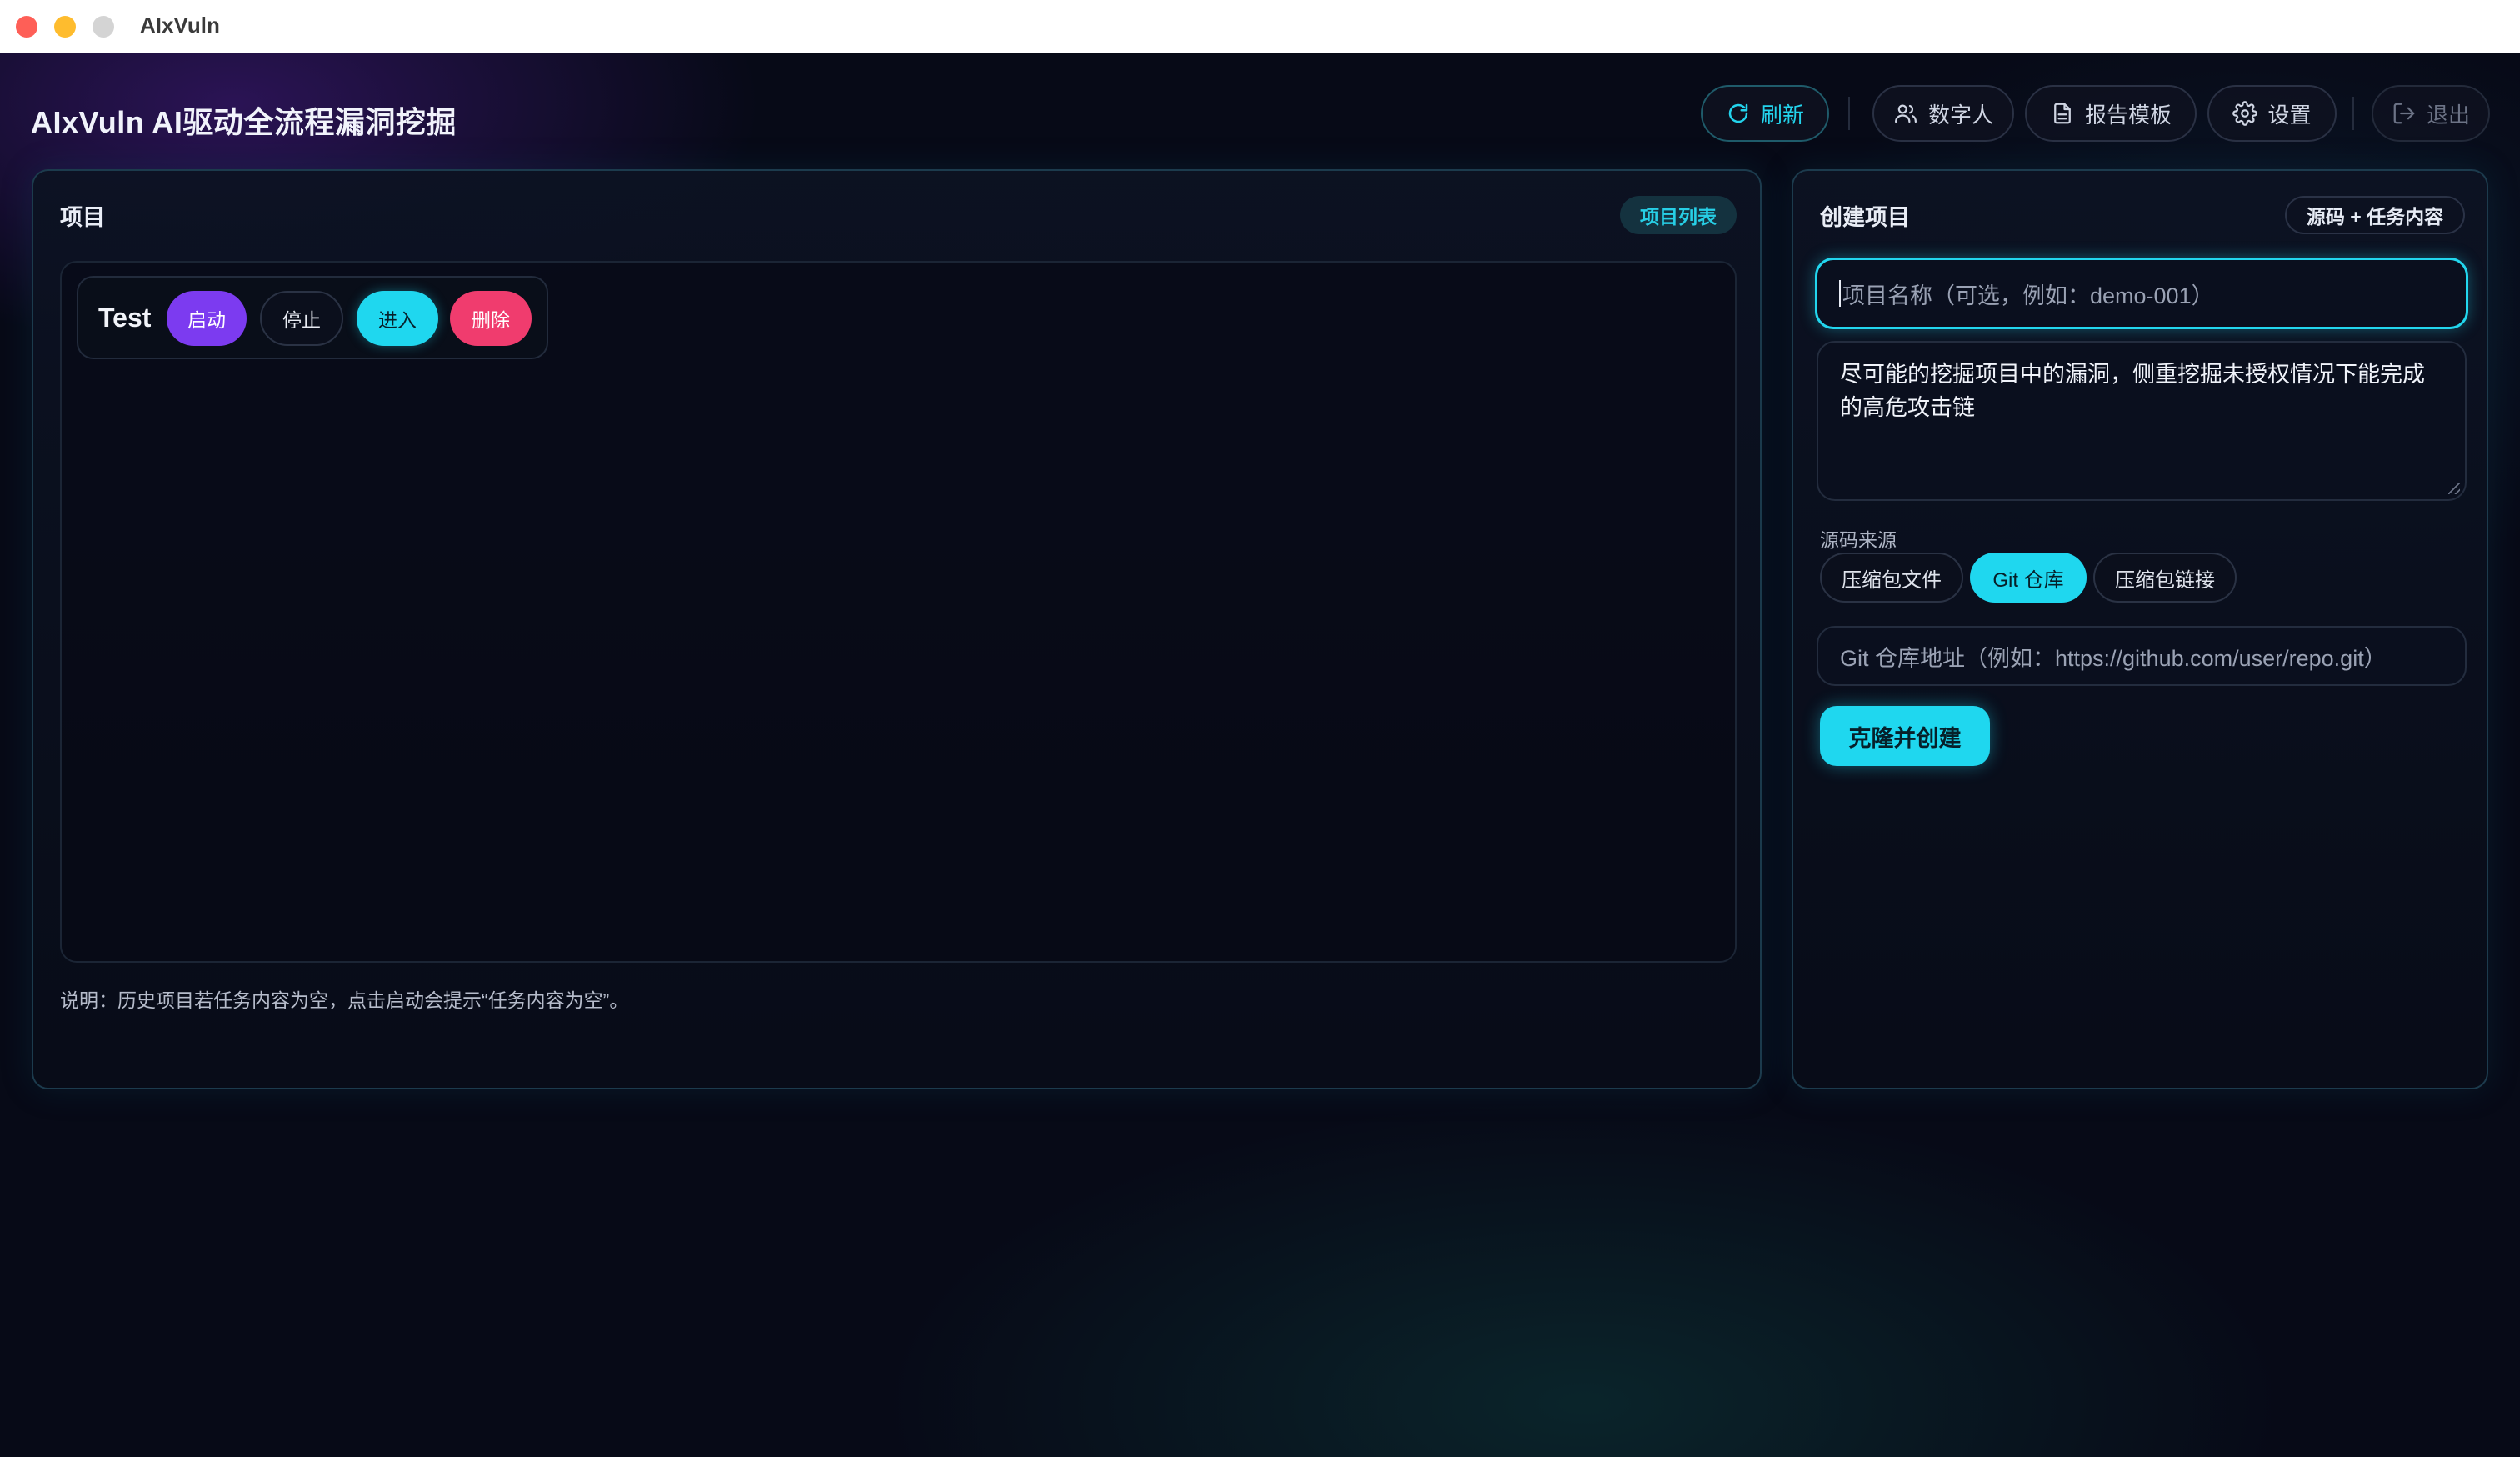 The width and height of the screenshot is (2520, 1457). What do you see at coordinates (103, 27) in the screenshot?
I see `zoom-window-button` at bounding box center [103, 27].